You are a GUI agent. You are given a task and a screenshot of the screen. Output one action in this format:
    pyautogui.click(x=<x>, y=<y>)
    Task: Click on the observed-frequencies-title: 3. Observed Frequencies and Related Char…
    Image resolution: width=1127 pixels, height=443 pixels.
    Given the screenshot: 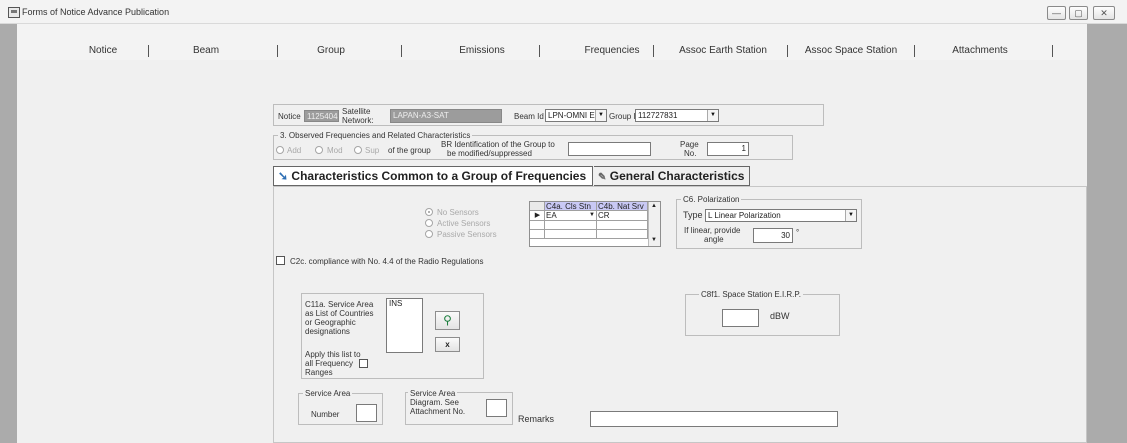 What is the action you would take?
    pyautogui.click(x=375, y=135)
    